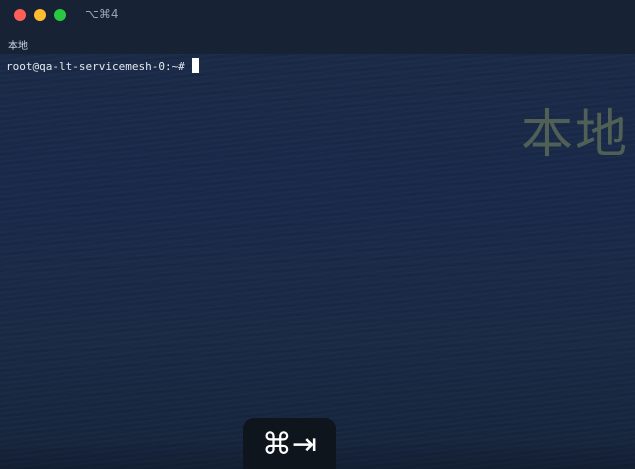 This screenshot has width=635, height=469. Describe the element at coordinates (60, 15) in the screenshot. I see `maximize-window-button` at that location.